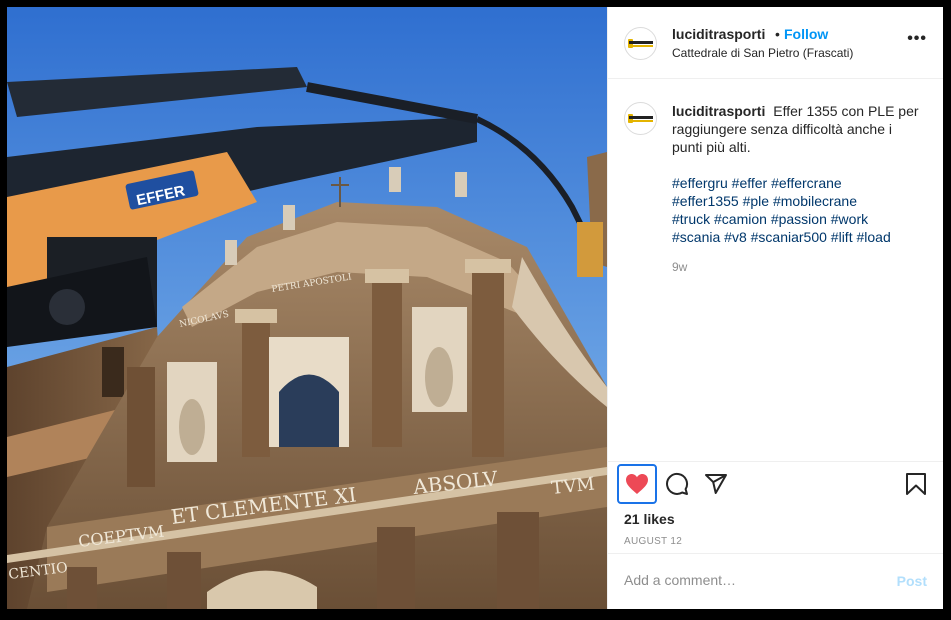  I want to click on likes-count: 21 likes, so click(649, 519).